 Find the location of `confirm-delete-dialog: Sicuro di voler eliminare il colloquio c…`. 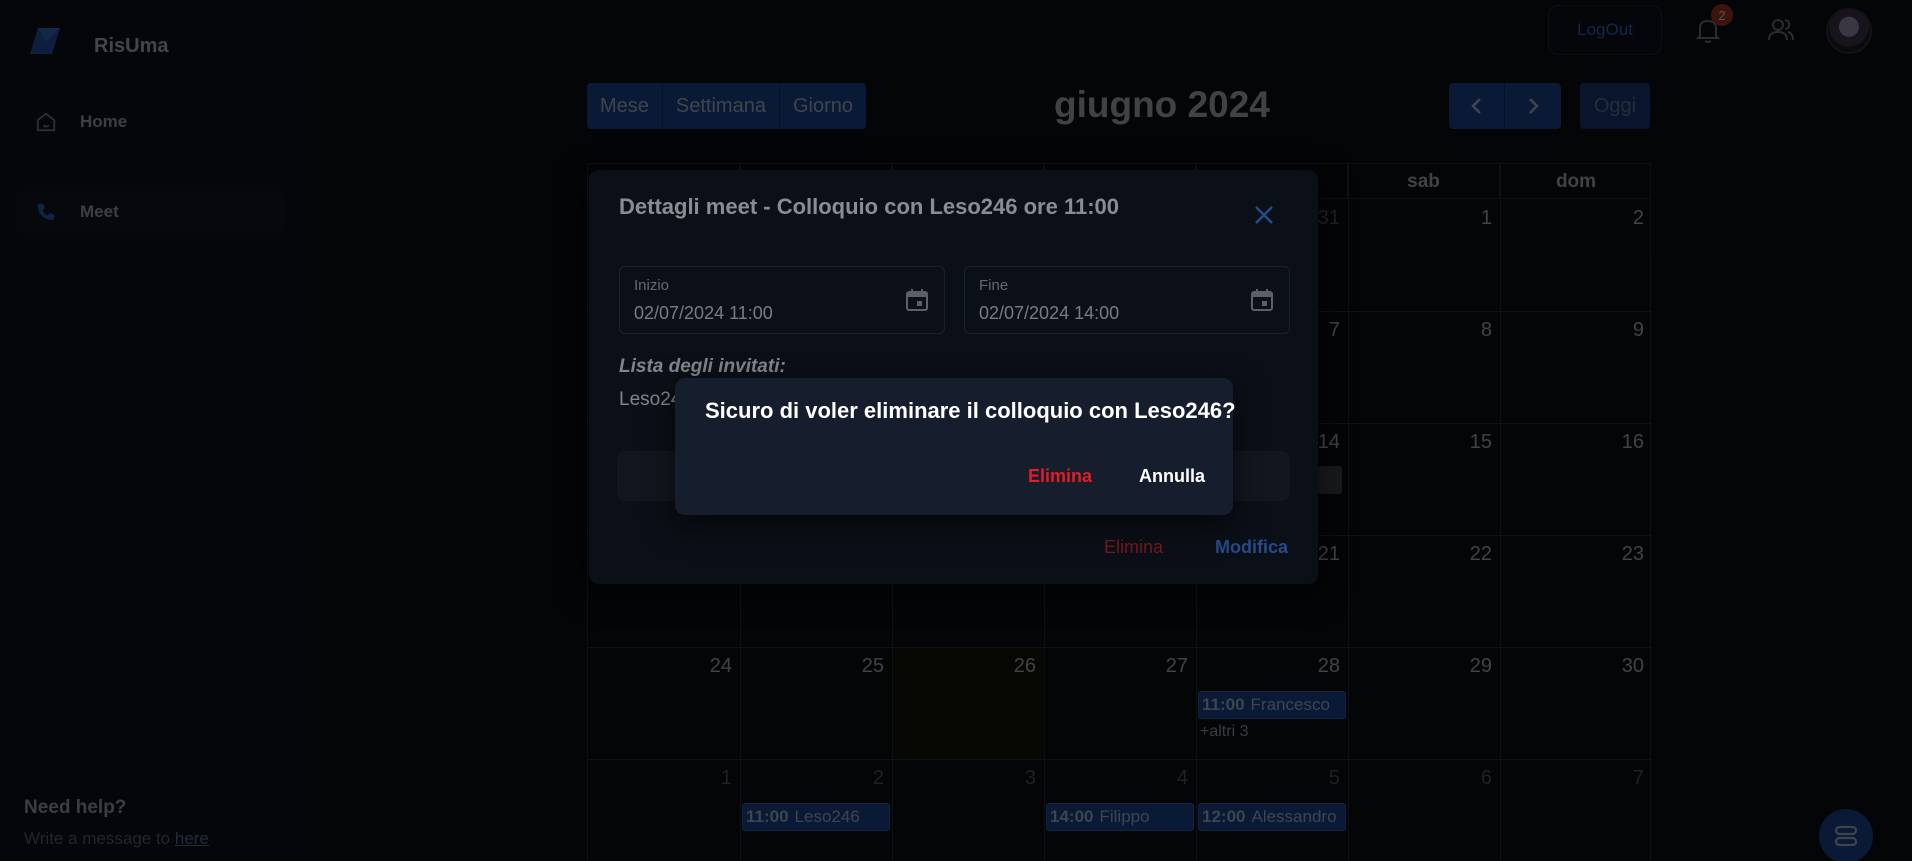

confirm-delete-dialog: Sicuro di voler eliminare il colloquio c… is located at coordinates (955, 446).